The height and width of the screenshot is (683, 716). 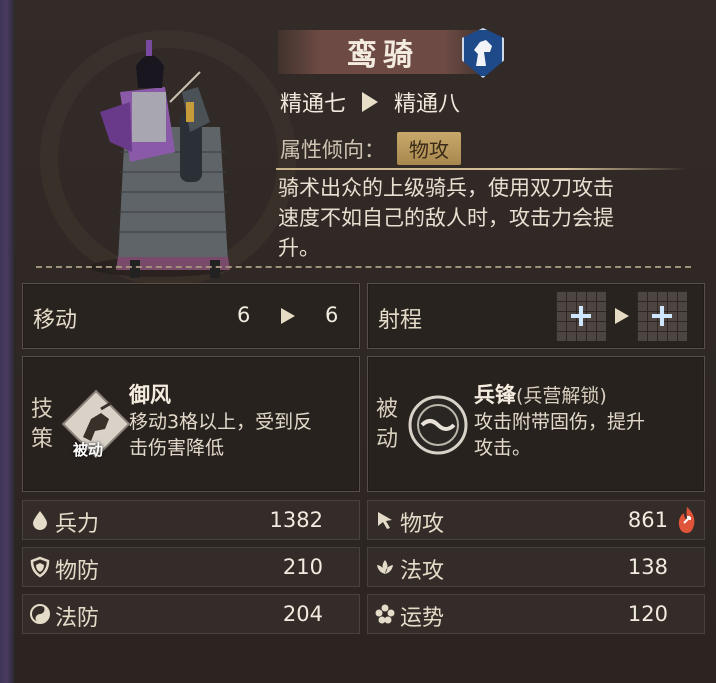 What do you see at coordinates (296, 520) in the screenshot?
I see `stat-value: 1382` at bounding box center [296, 520].